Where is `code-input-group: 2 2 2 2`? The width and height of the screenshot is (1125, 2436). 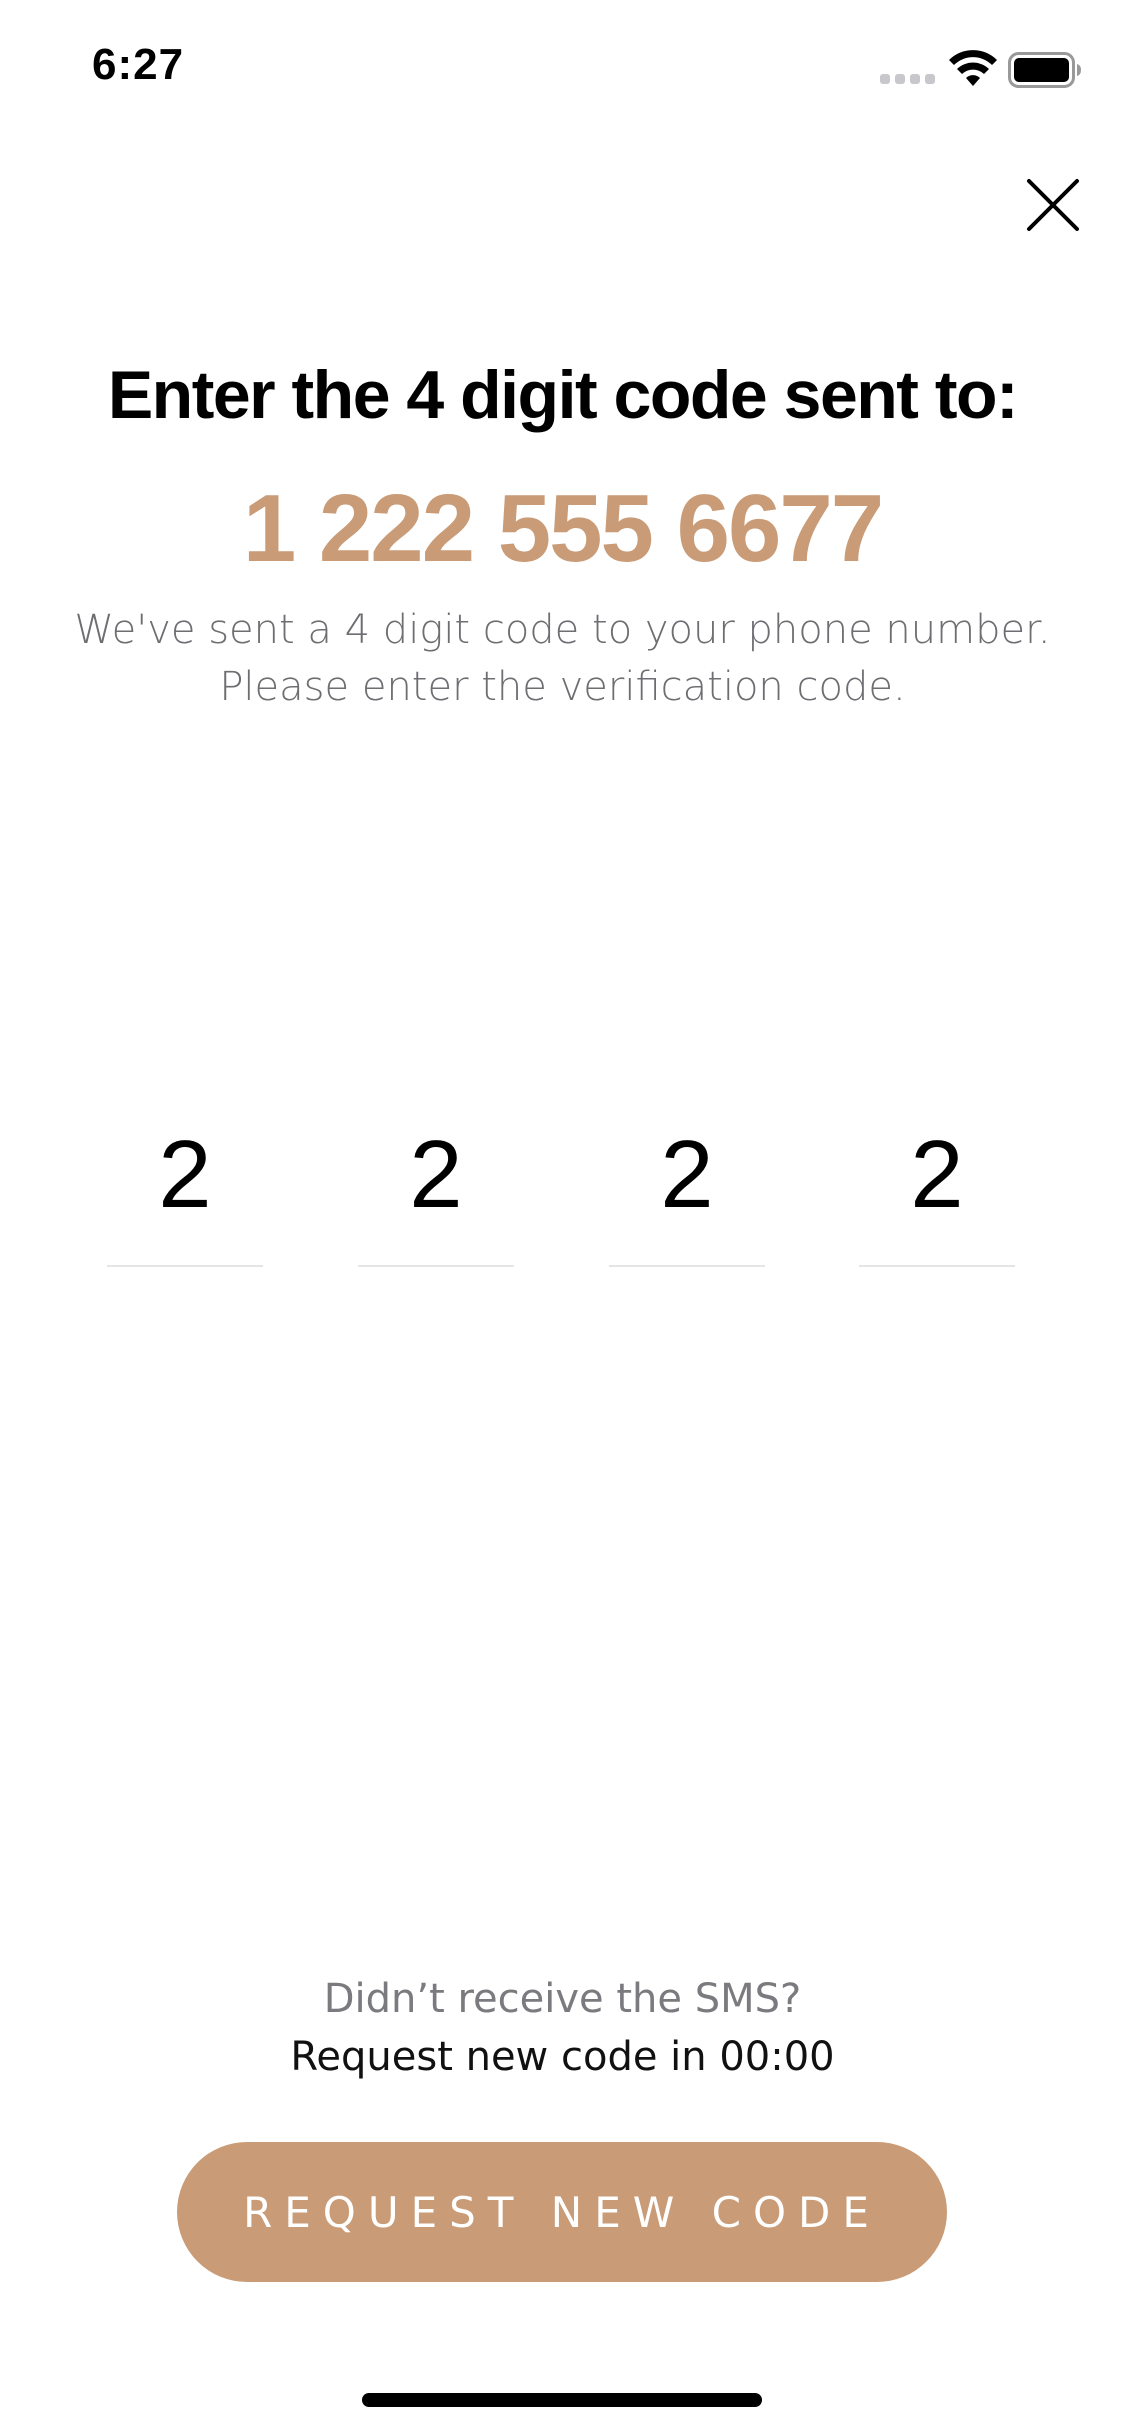
code-input-group: 2 2 2 2 is located at coordinates (562, 1191).